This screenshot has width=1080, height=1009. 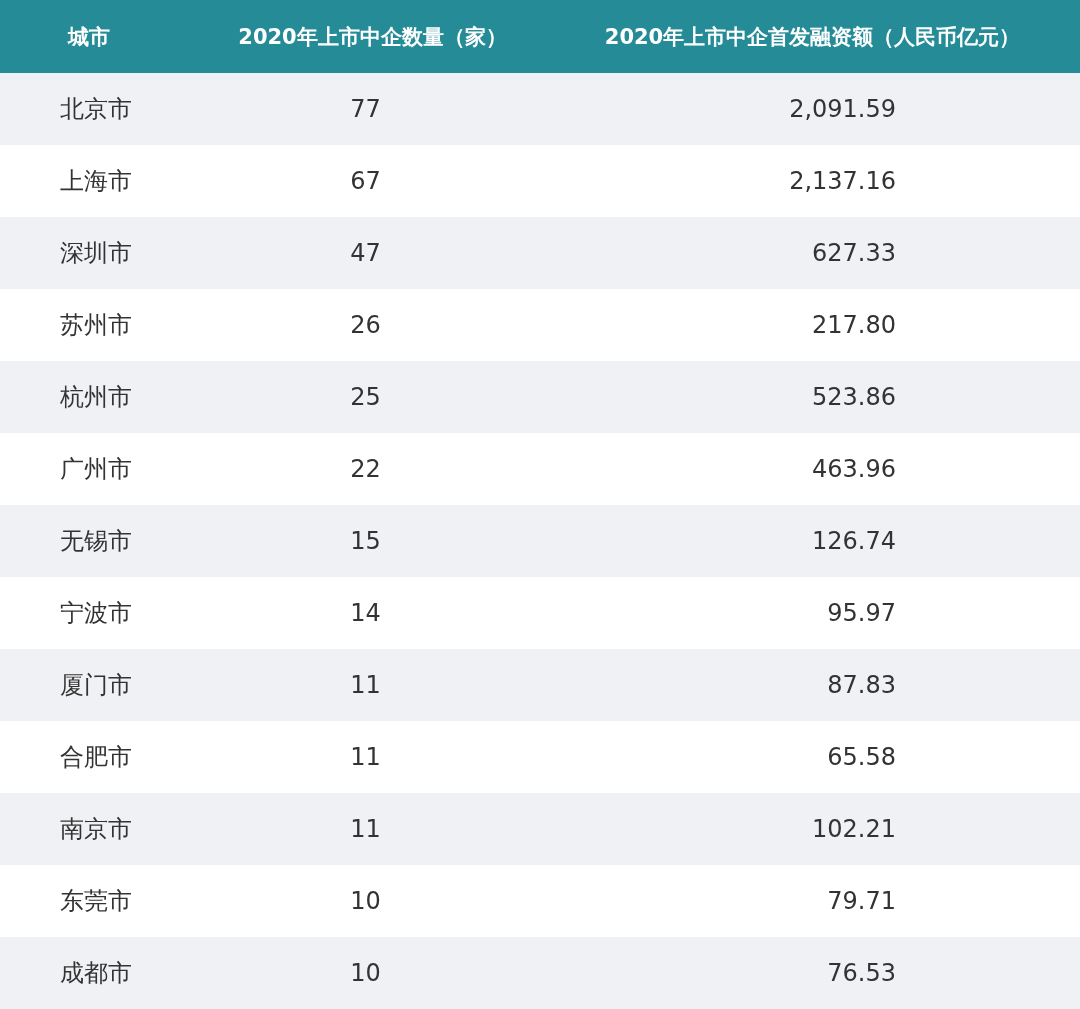 What do you see at coordinates (96, 541) in the screenshot?
I see `city-cell-text: 无锡市` at bounding box center [96, 541].